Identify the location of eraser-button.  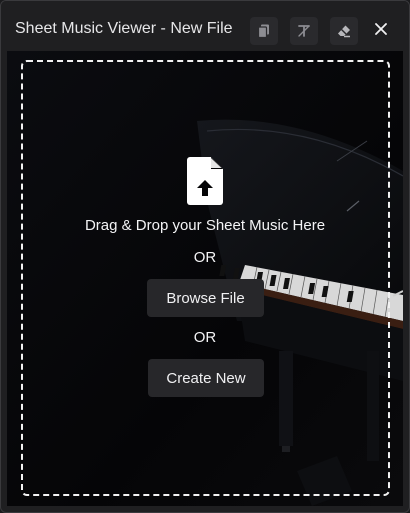
(344, 31).